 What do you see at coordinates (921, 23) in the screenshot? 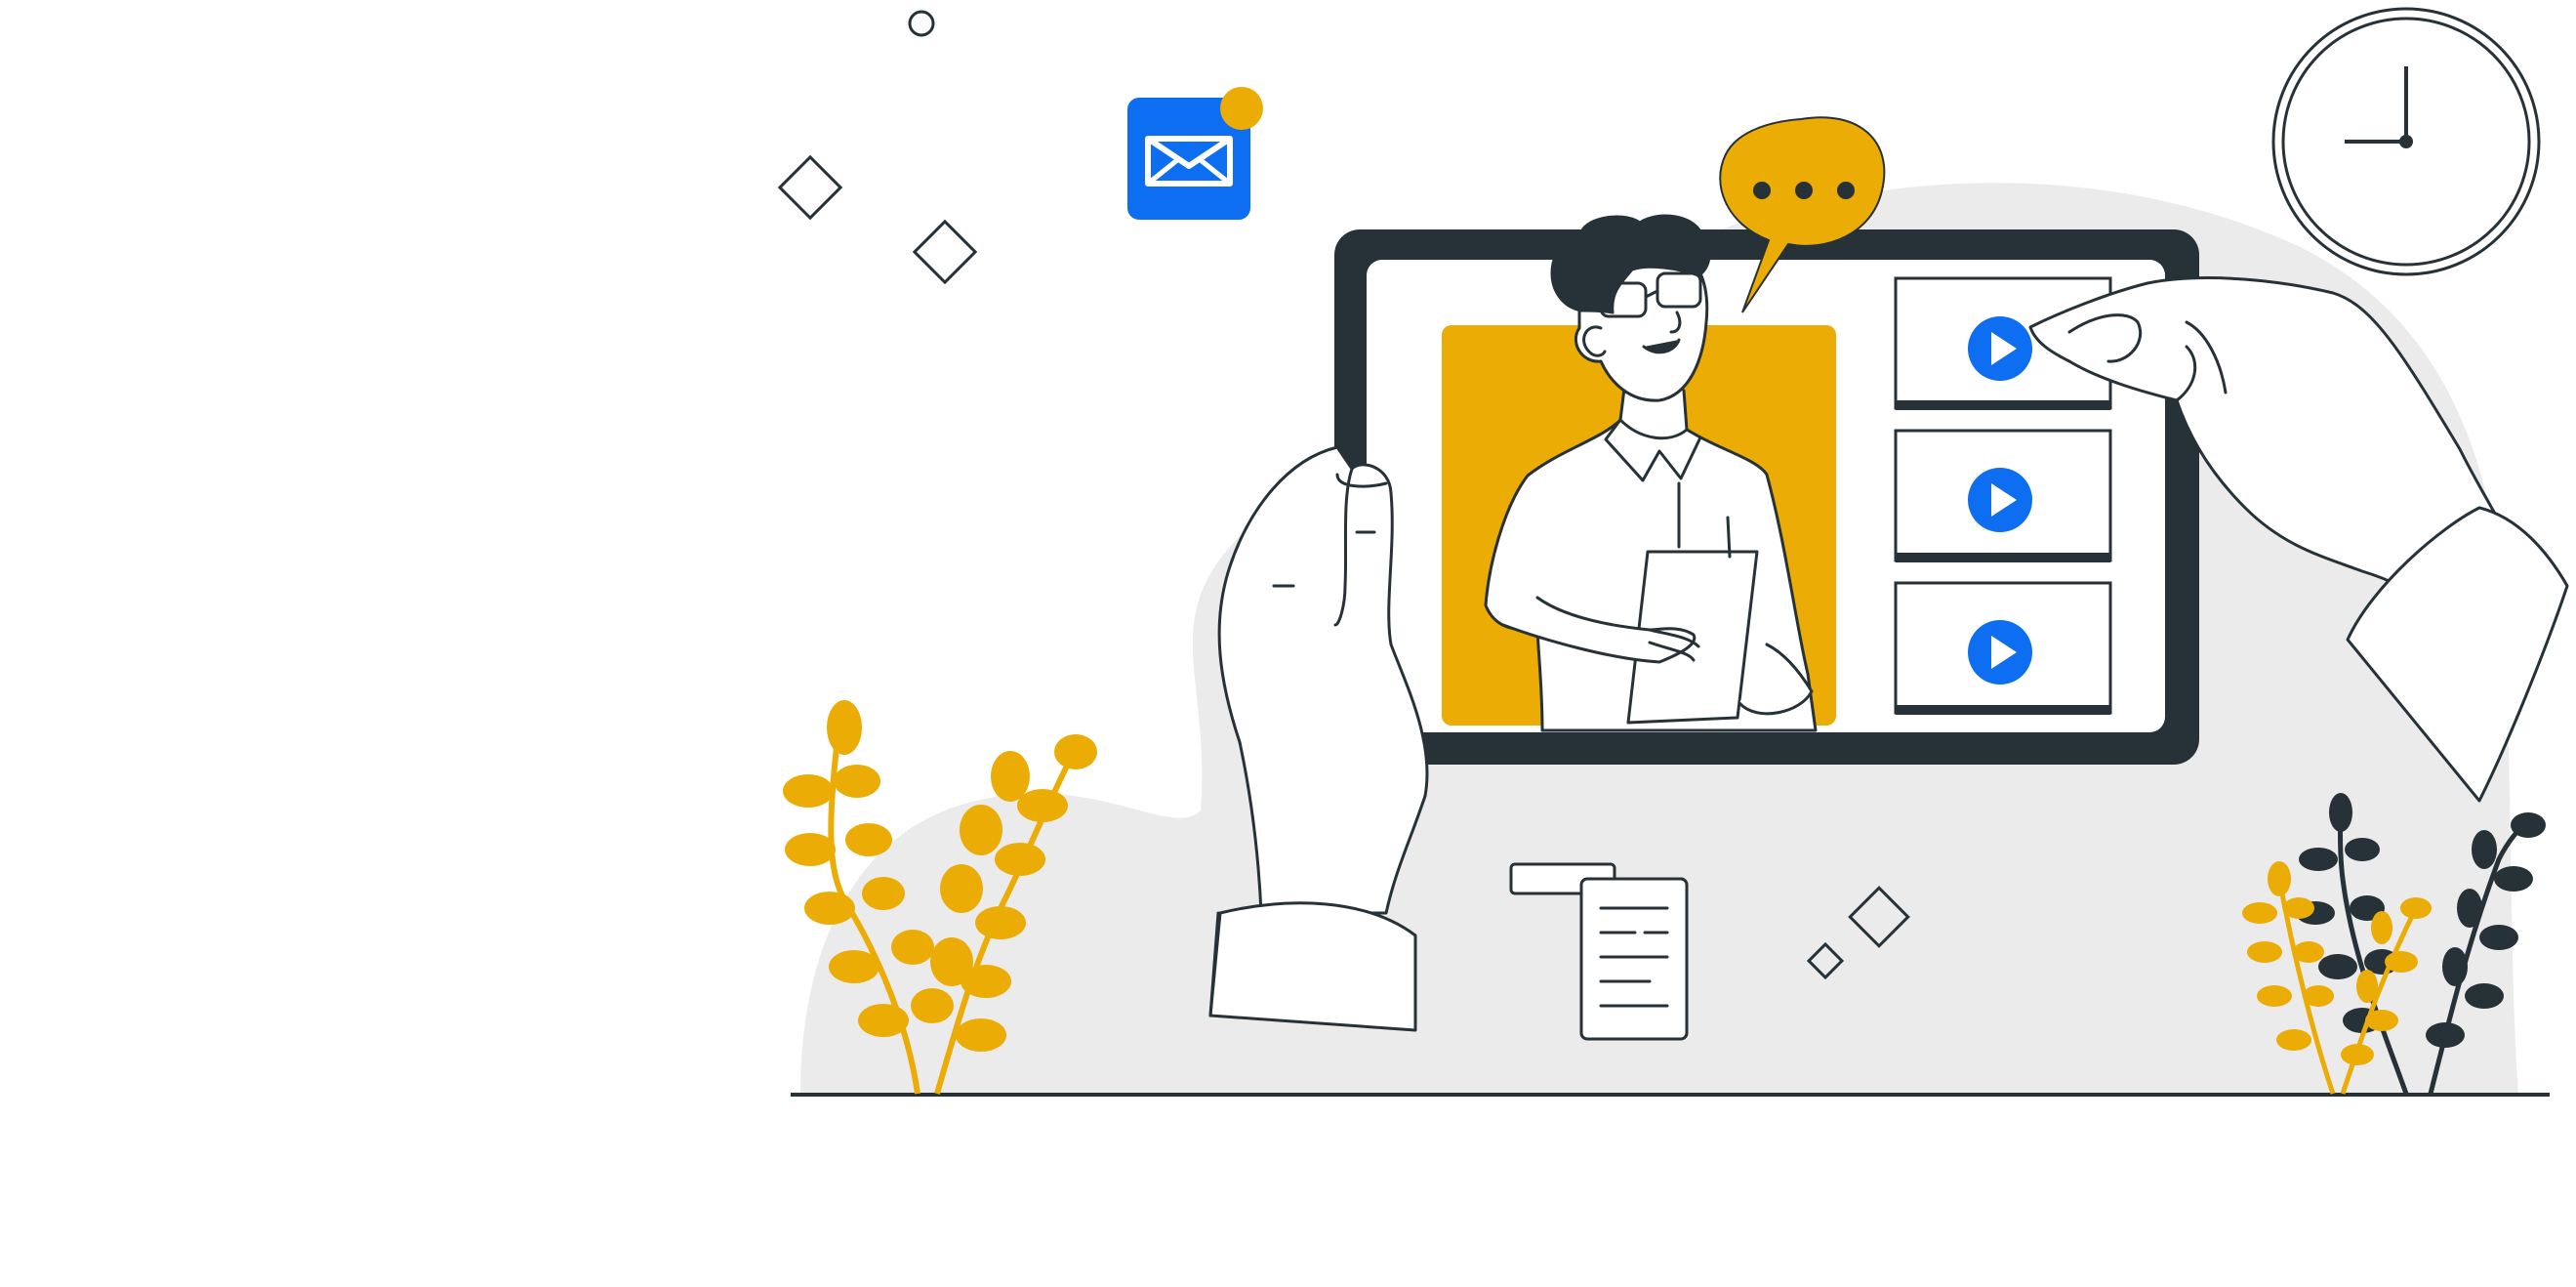
I see `small-circle-decoration` at bounding box center [921, 23].